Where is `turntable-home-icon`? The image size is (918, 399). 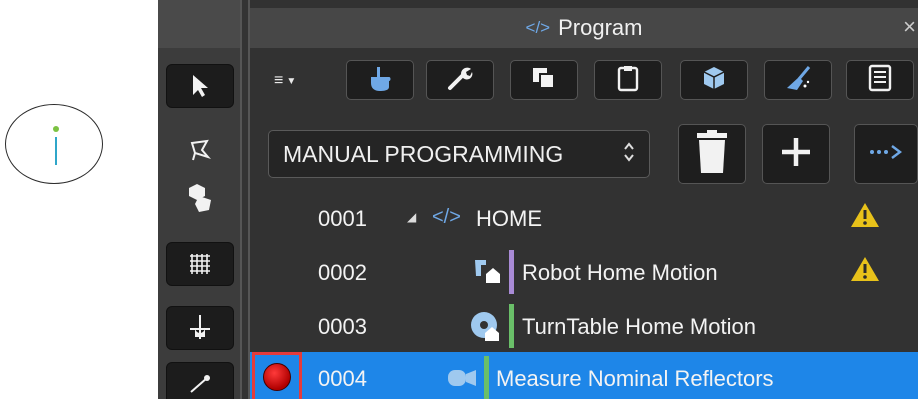
turntable-home-icon is located at coordinates (486, 329).